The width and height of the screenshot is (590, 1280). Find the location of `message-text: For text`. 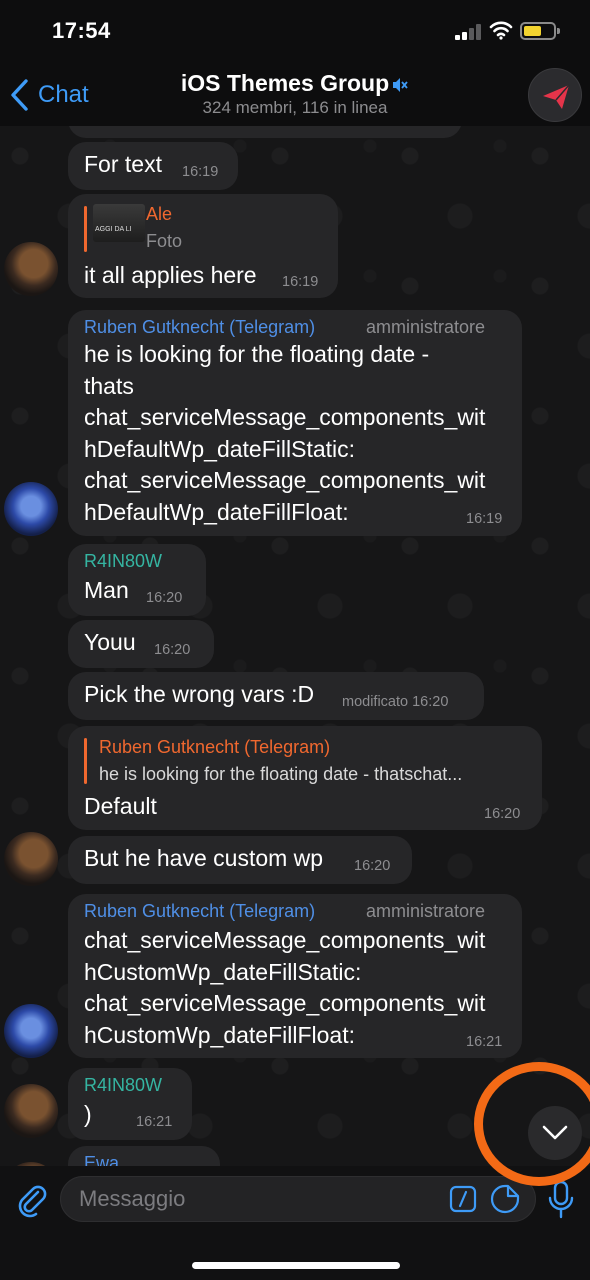

message-text: For text is located at coordinates (123, 164).